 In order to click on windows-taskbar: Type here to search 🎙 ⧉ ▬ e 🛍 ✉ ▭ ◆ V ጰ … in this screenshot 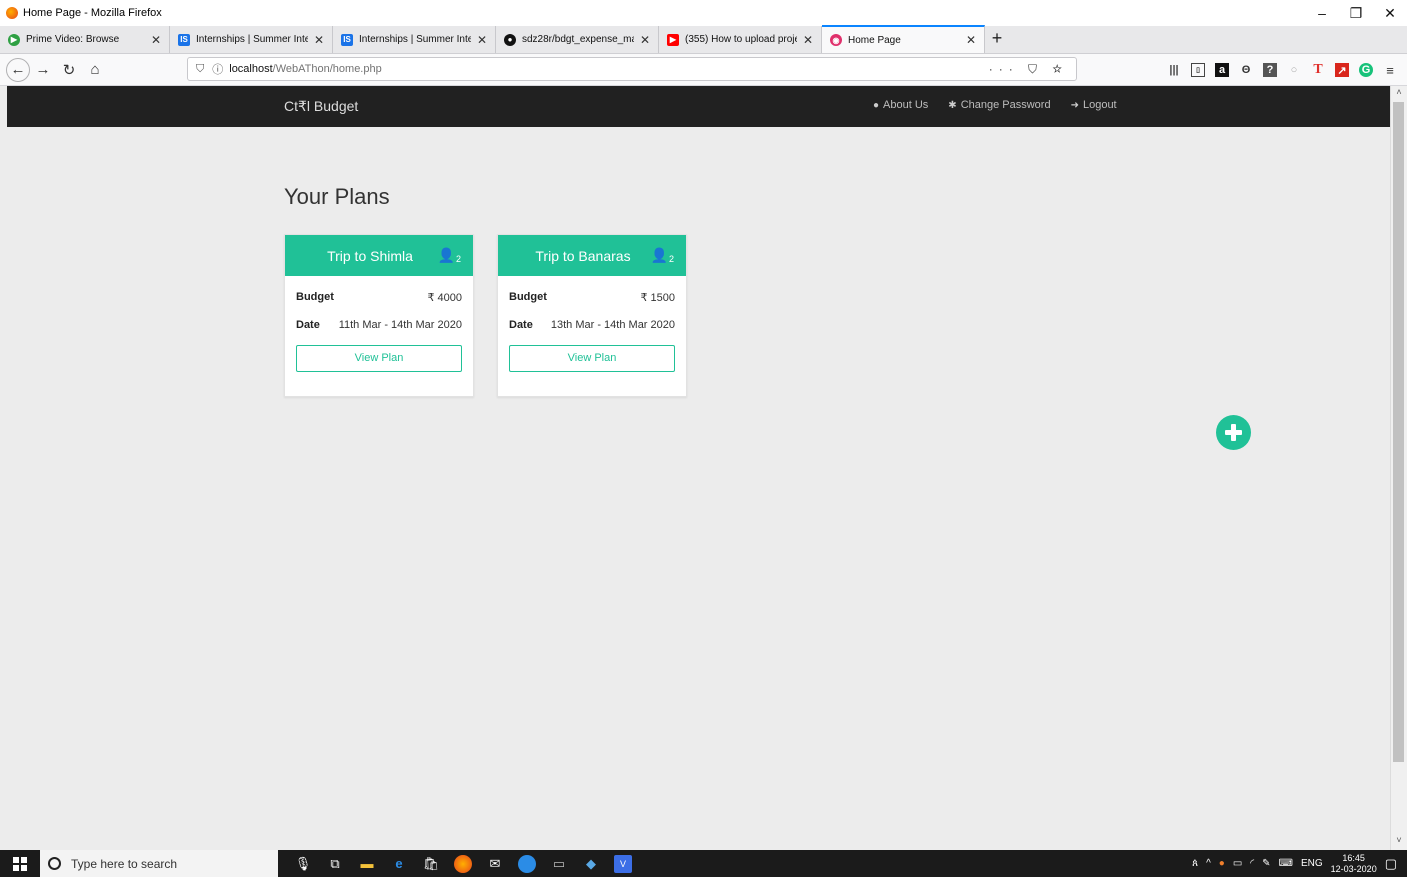, I will do `click(703, 863)`.